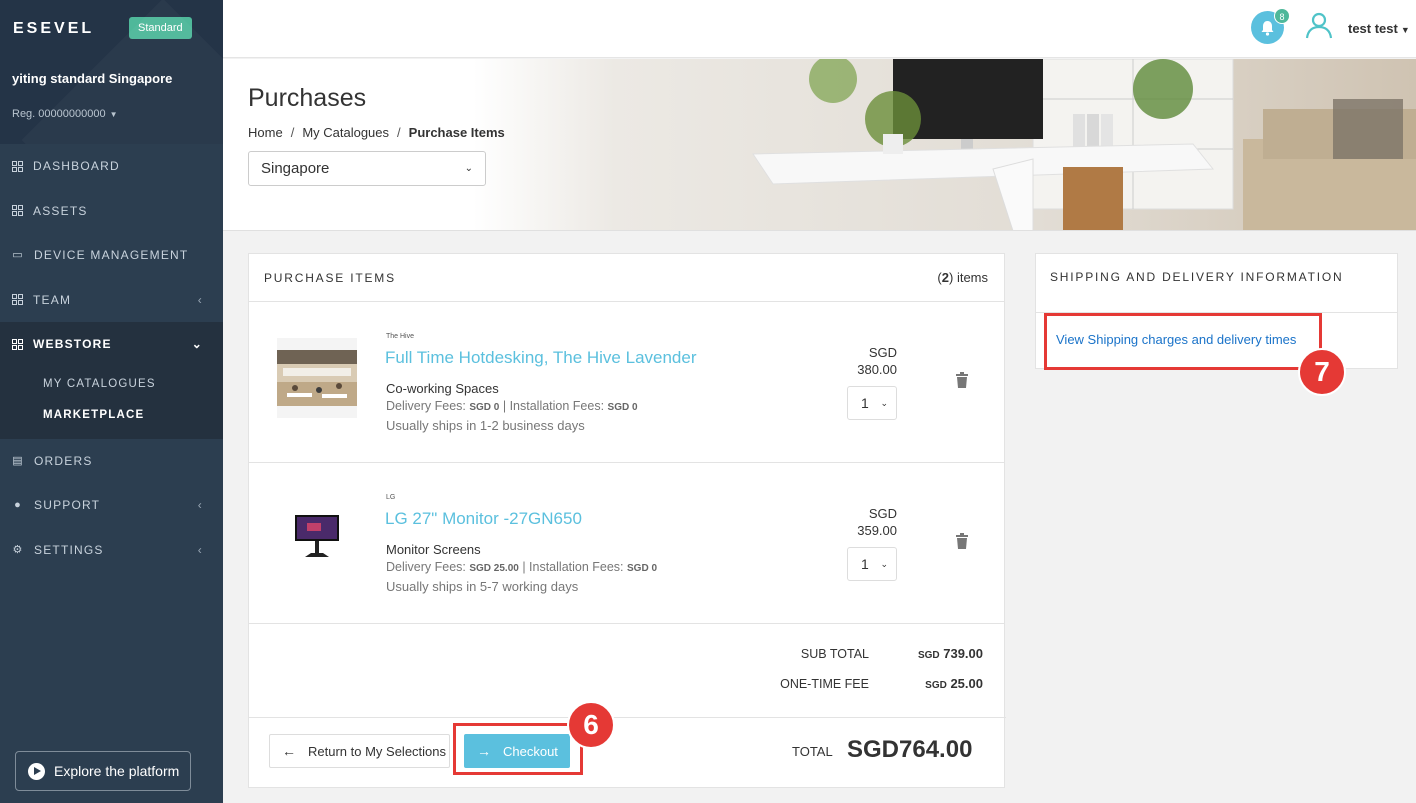 This screenshot has height=803, width=1416. I want to click on user-avatar-icon, so click(1319, 25).